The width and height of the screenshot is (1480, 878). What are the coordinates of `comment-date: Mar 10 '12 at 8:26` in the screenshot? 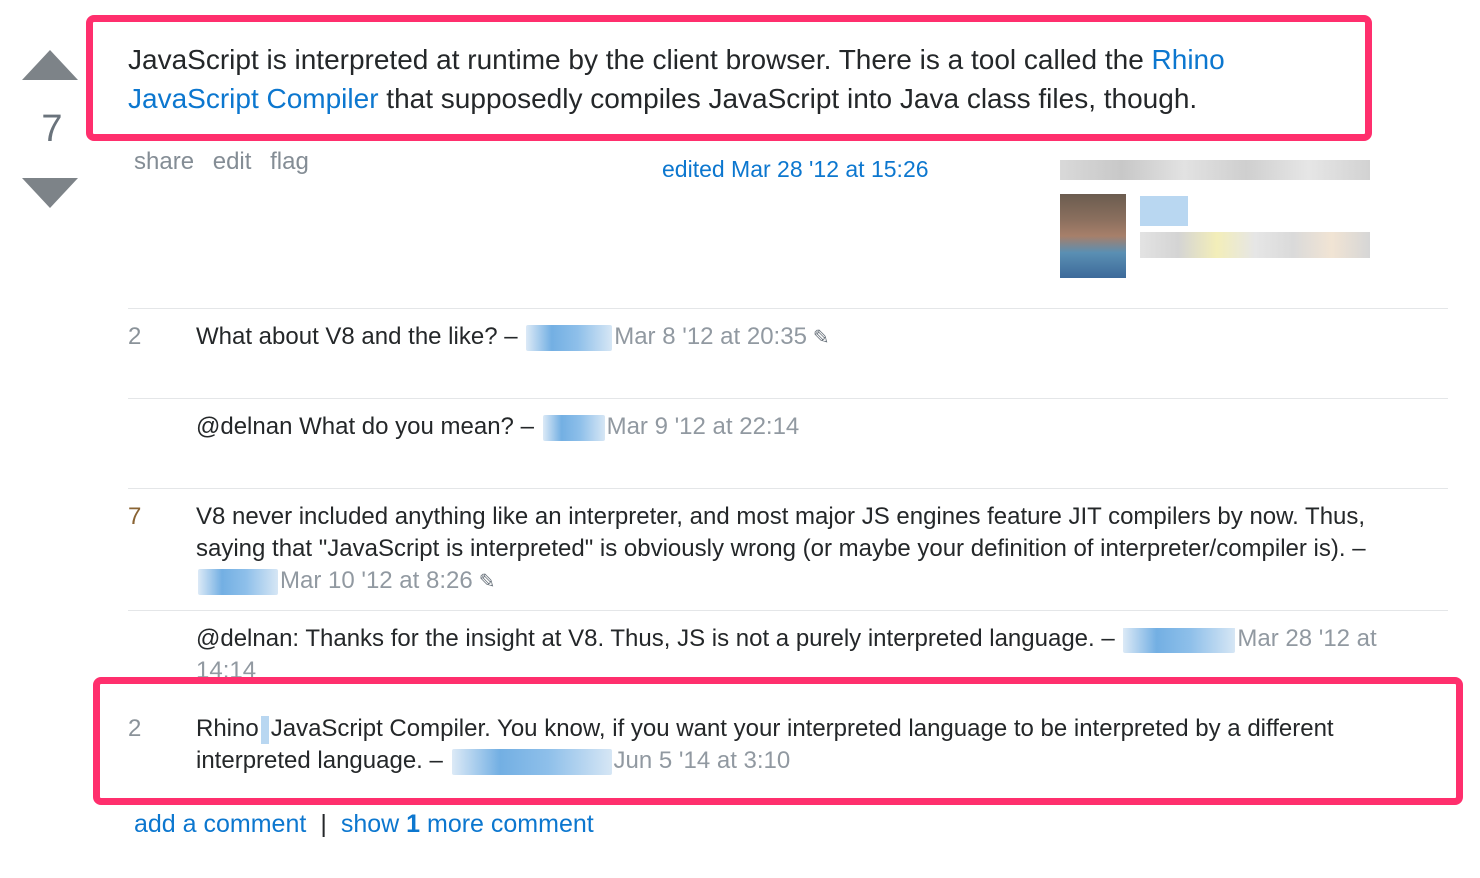 It's located at (376, 580).